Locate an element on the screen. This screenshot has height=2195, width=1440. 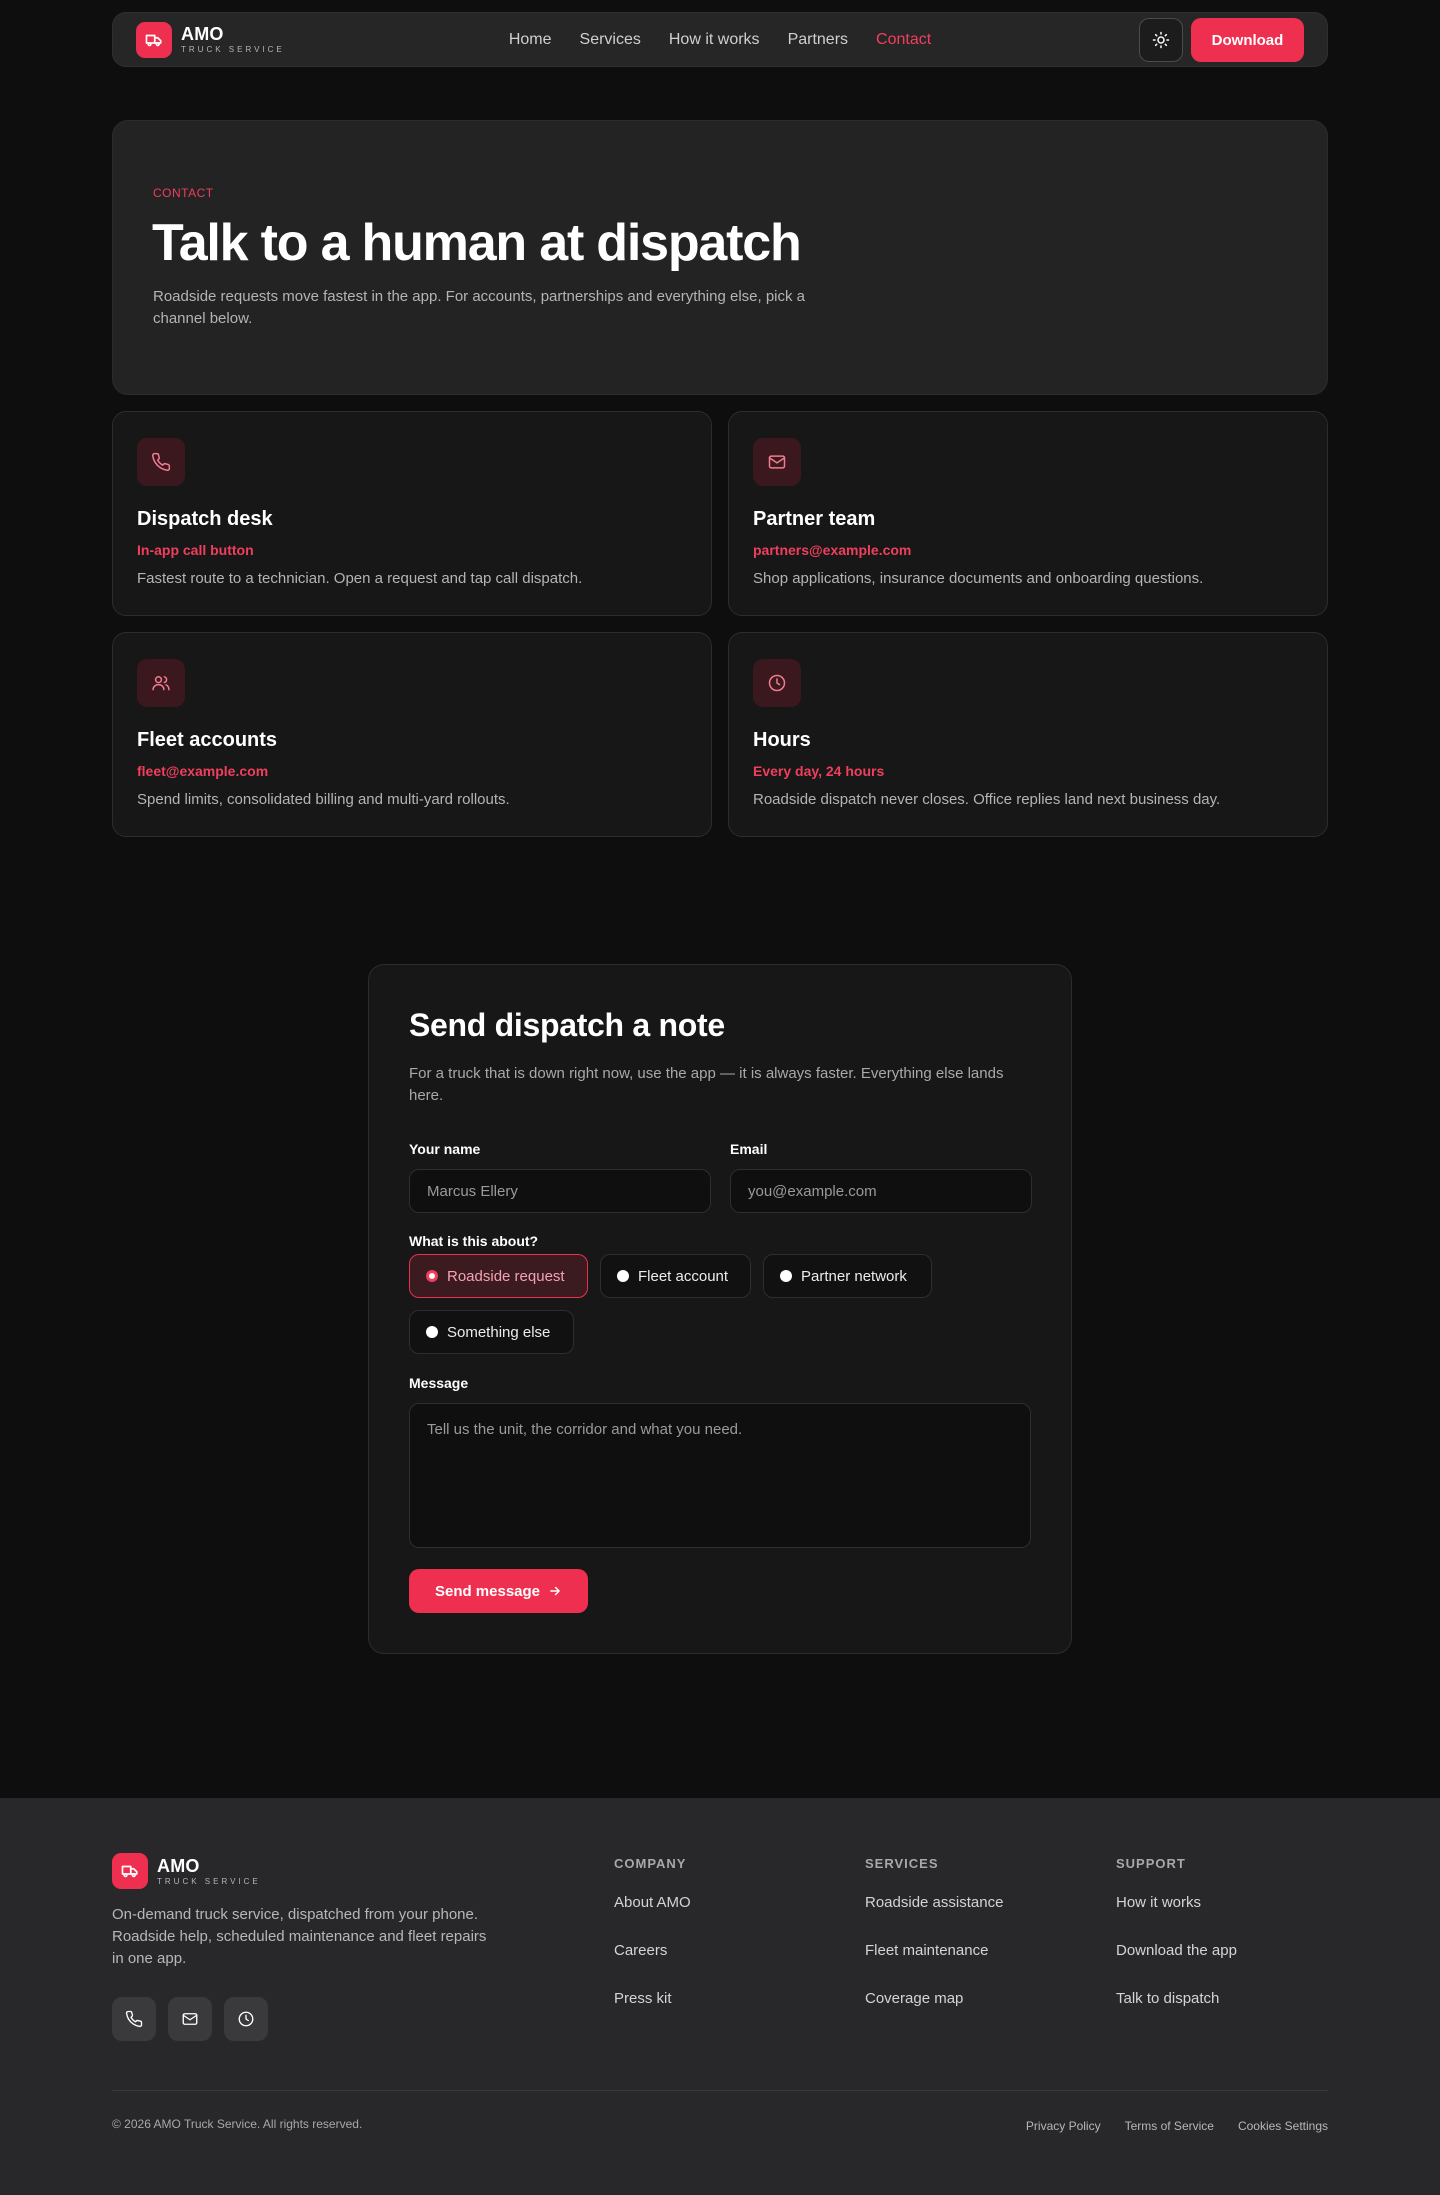
topic-option-partner-network: Partner network is located at coordinates (847, 1276).